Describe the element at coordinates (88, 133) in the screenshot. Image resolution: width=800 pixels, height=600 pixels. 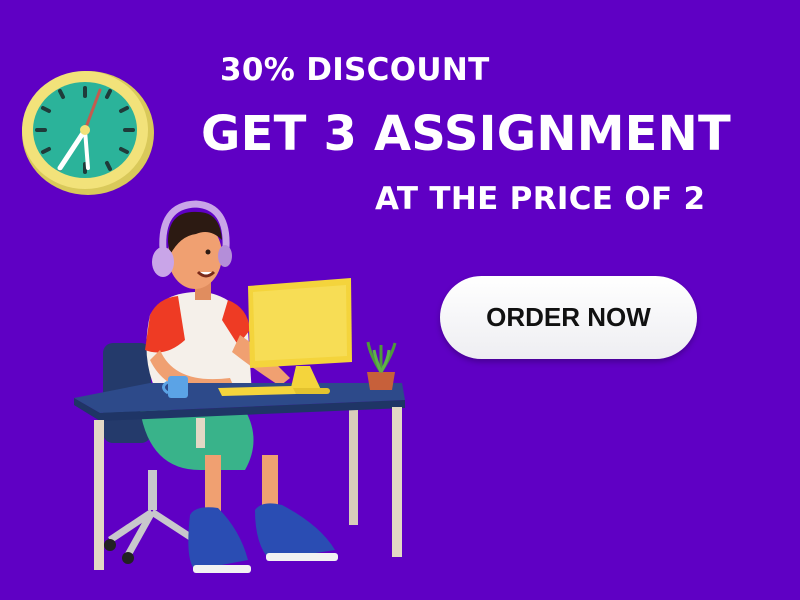
I see `wall-clock-icon` at that location.